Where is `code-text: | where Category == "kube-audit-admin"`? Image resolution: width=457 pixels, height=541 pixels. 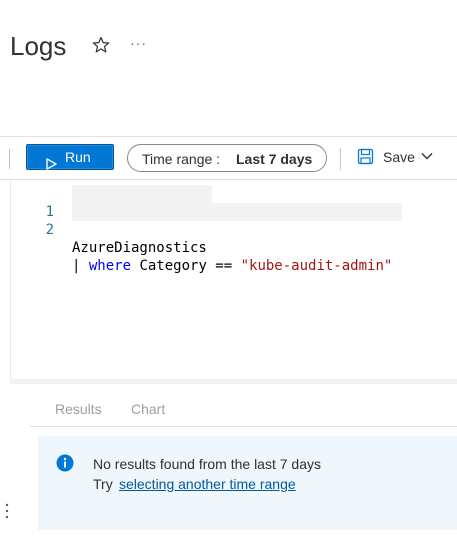
code-text: | where Category == "kube-audit-admin" is located at coordinates (232, 266).